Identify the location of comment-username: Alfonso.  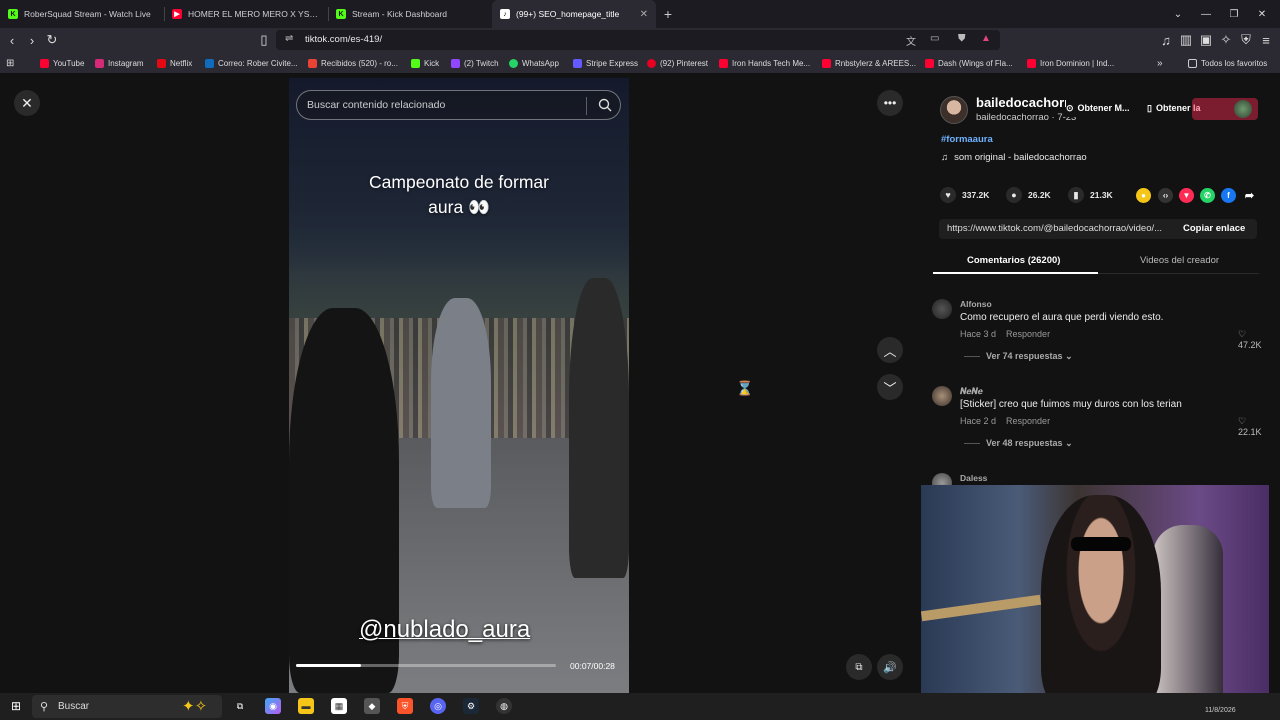
(976, 304).